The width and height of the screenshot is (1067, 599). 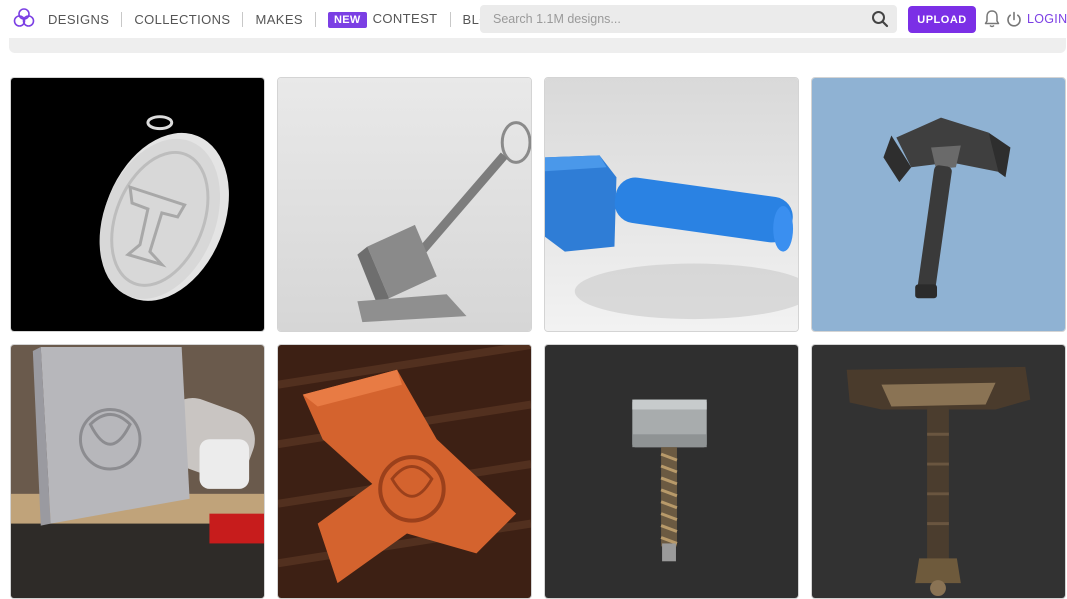 I want to click on power-icon, so click(x=1014, y=20).